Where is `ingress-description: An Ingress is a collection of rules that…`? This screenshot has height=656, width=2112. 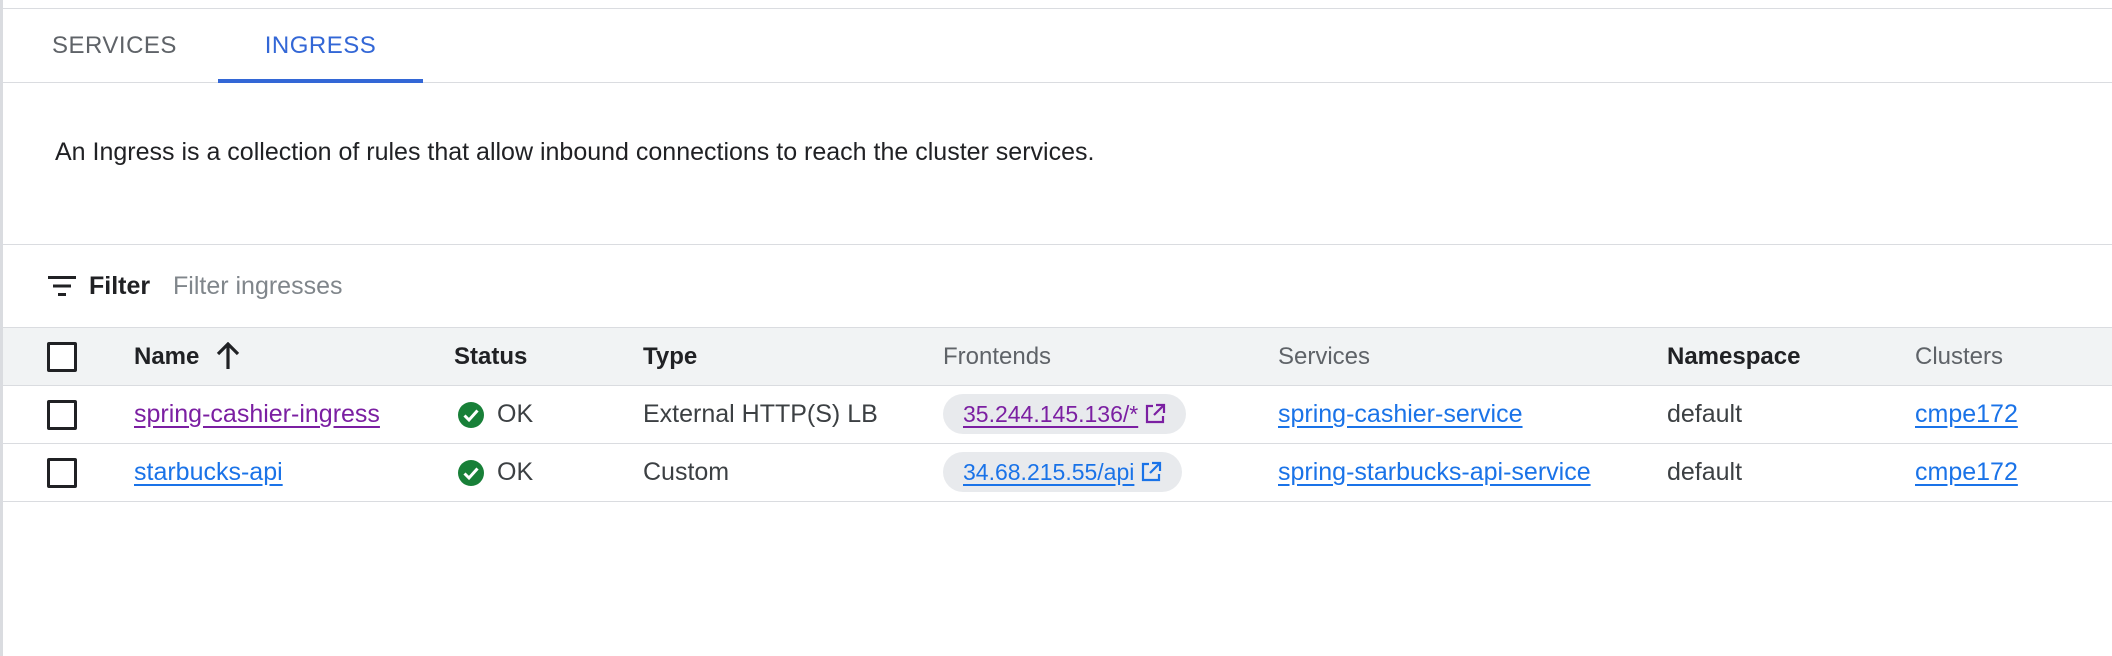 ingress-description: An Ingress is a collection of rules that… is located at coordinates (575, 152).